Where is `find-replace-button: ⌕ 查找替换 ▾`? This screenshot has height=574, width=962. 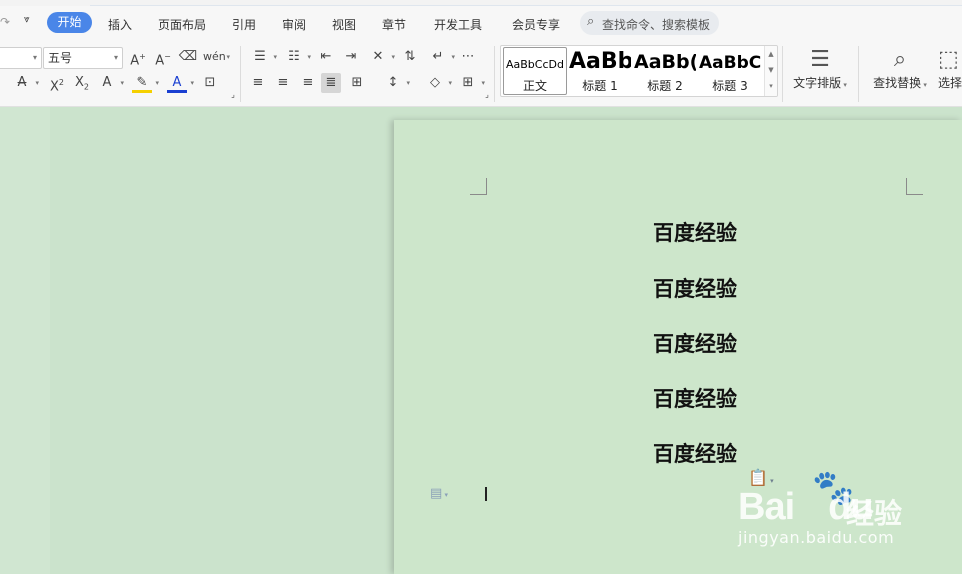
find-replace-button: ⌕ 查找替换 ▾ is located at coordinates (900, 68).